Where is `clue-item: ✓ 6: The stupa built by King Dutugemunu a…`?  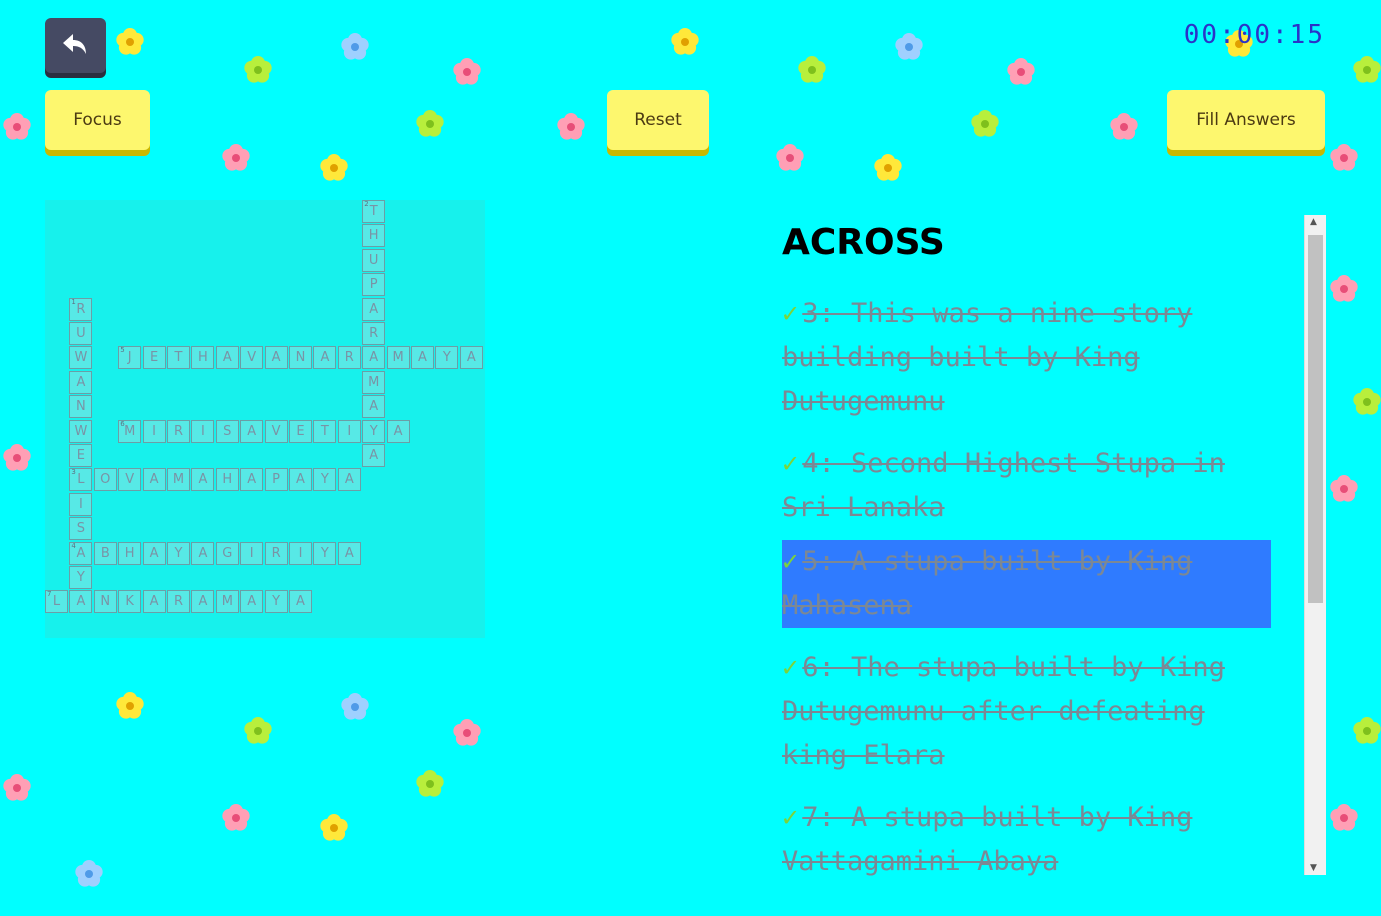
clue-item: ✓ 6: The stupa built by King Dutugemunu a… is located at coordinates (1026, 712).